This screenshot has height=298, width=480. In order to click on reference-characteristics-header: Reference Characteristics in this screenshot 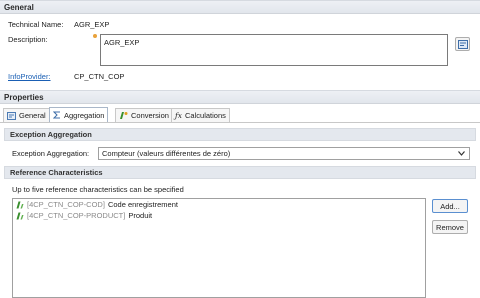, I will do `click(240, 172)`.